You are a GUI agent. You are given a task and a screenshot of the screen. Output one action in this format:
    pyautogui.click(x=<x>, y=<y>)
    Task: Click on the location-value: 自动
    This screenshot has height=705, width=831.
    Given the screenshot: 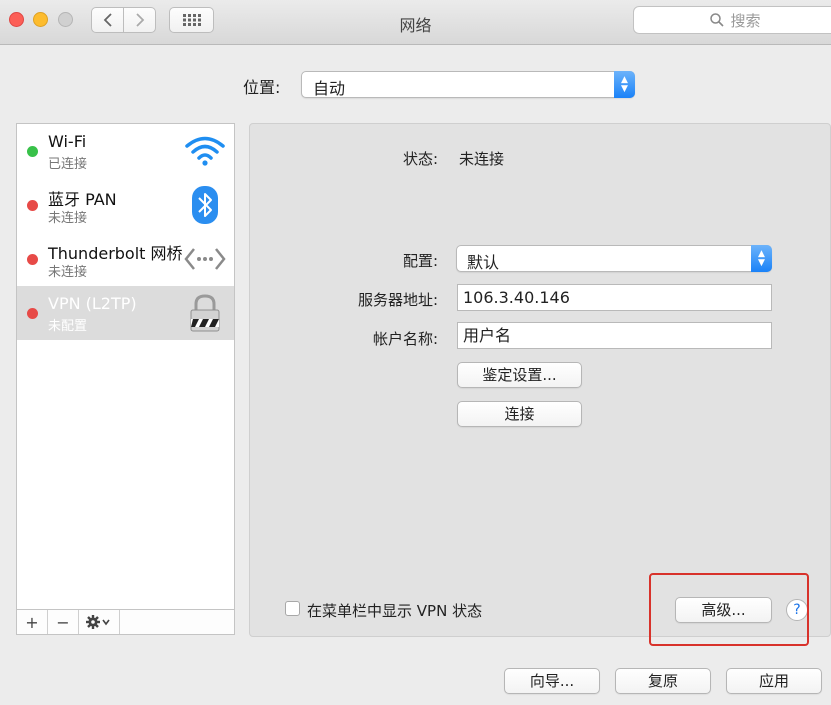 What is the action you would take?
    pyautogui.click(x=329, y=88)
    